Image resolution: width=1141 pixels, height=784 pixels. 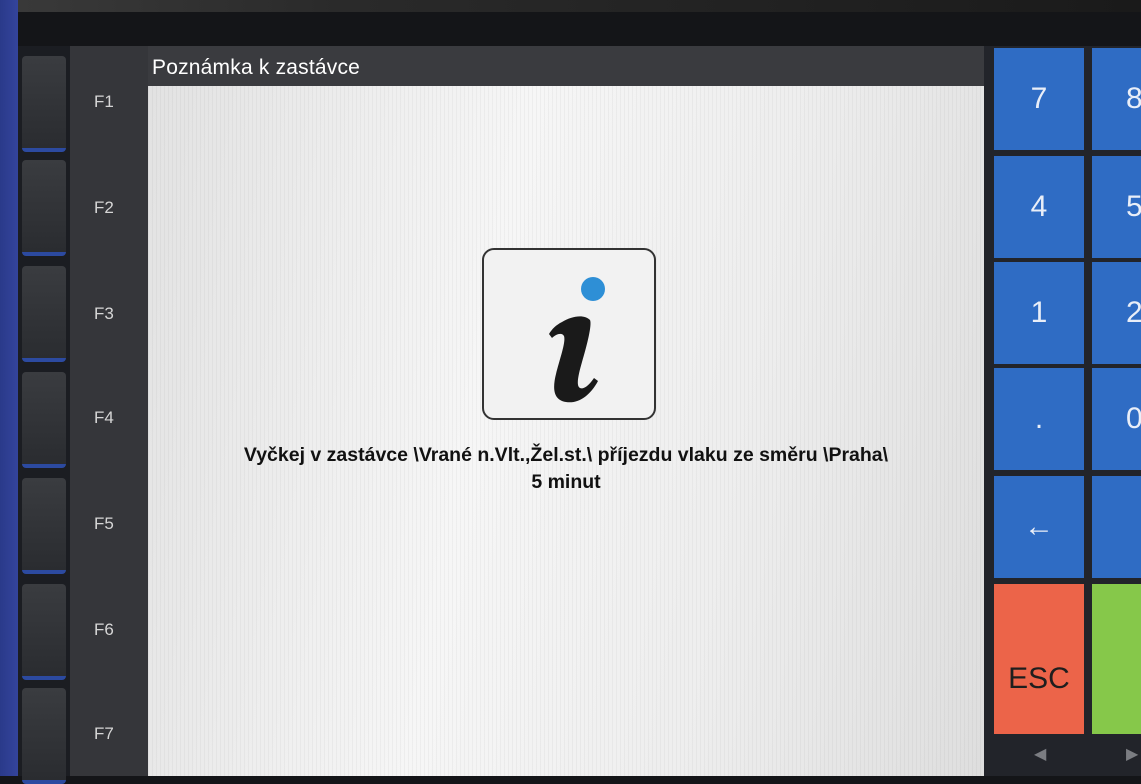 What do you see at coordinates (1116, 659) in the screenshot?
I see `confirm-button` at bounding box center [1116, 659].